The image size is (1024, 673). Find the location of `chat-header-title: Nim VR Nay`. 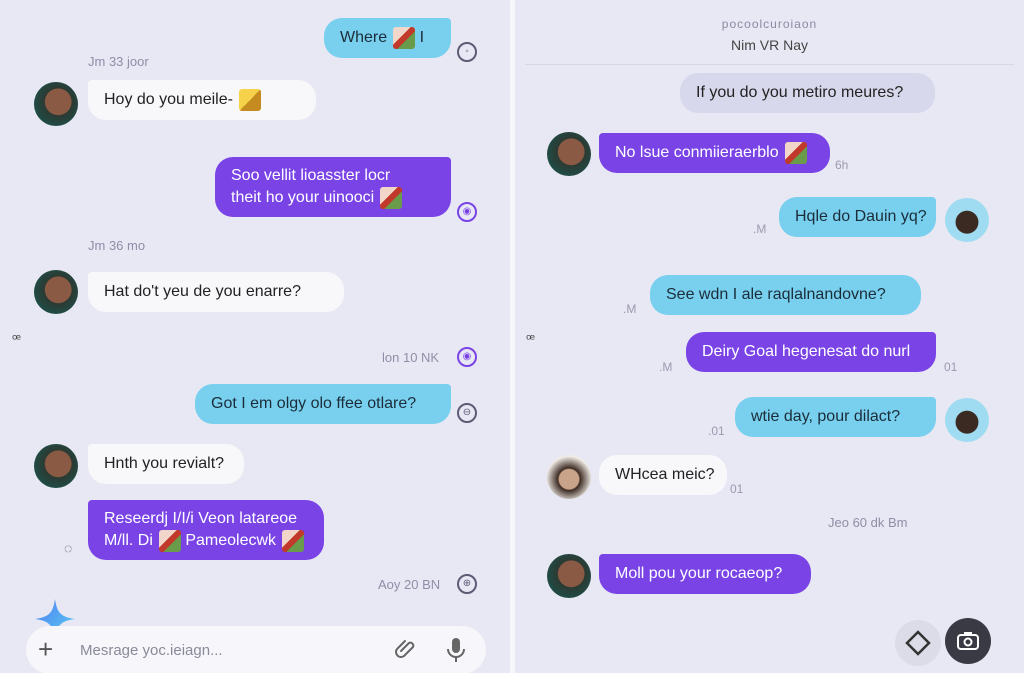

chat-header-title: Nim VR Nay is located at coordinates (769, 45).